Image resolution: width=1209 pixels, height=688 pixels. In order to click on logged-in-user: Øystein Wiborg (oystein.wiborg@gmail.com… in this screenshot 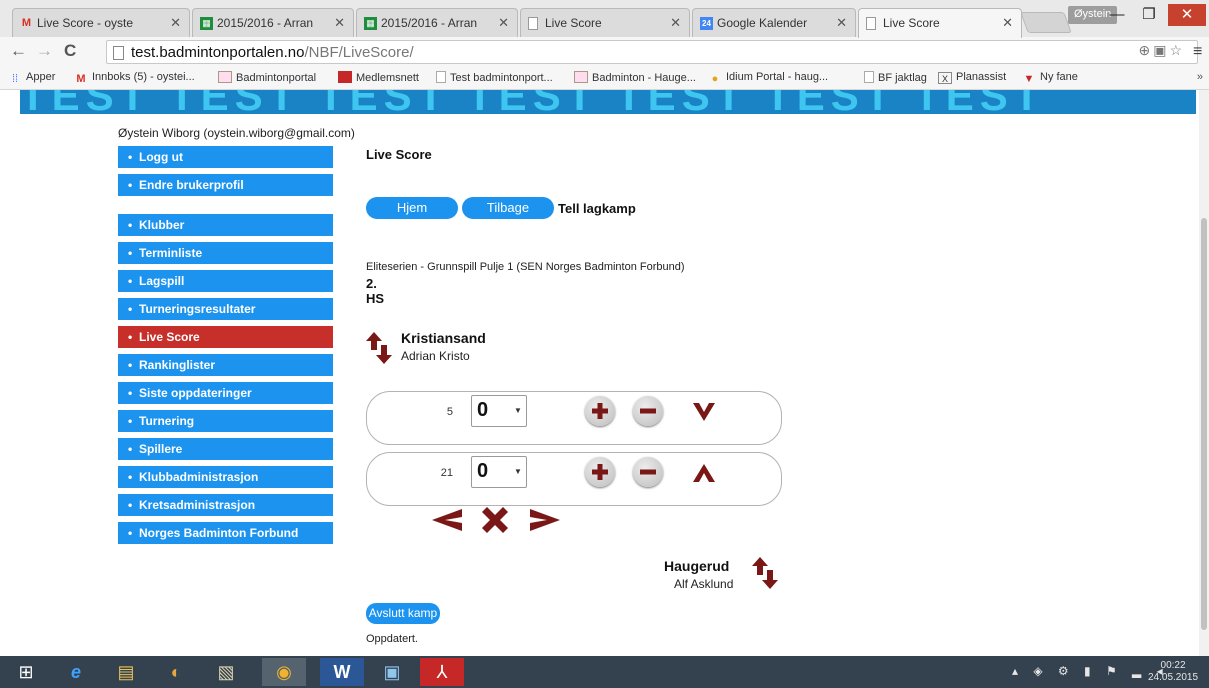, I will do `click(236, 133)`.